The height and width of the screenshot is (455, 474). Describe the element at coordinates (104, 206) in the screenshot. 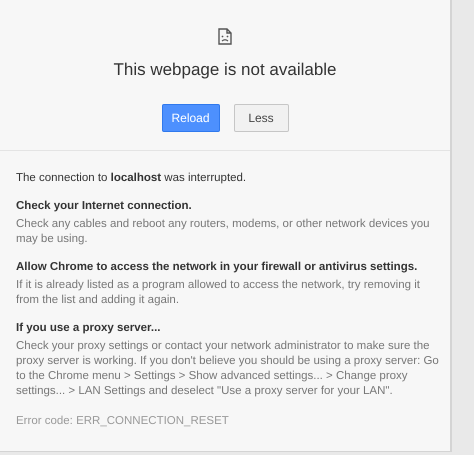

I see `section-heading: Check your Internet connection.` at that location.